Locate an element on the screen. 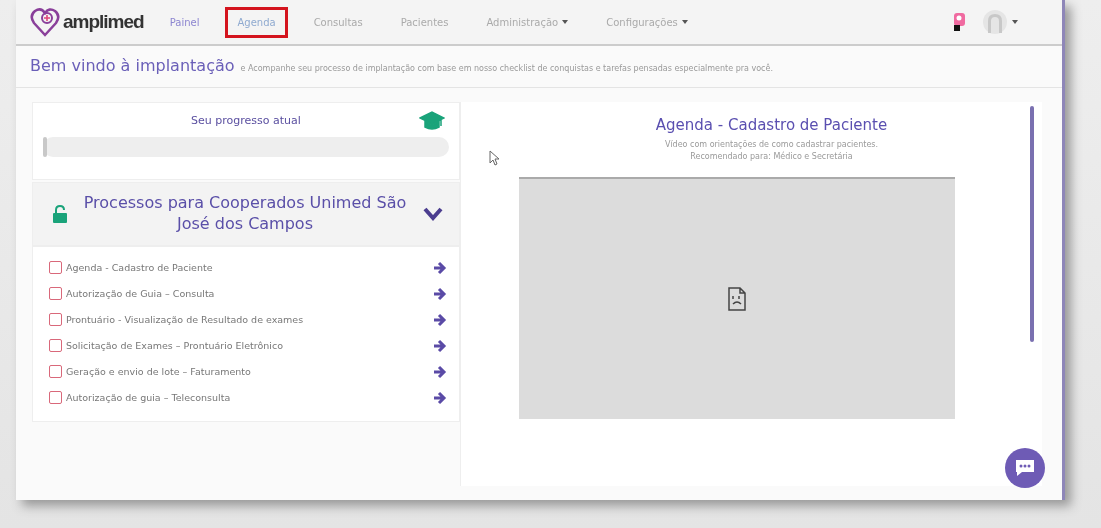 This screenshot has height=528, width=1101. task-label: Autorização de Guia – Consulta is located at coordinates (247, 294).